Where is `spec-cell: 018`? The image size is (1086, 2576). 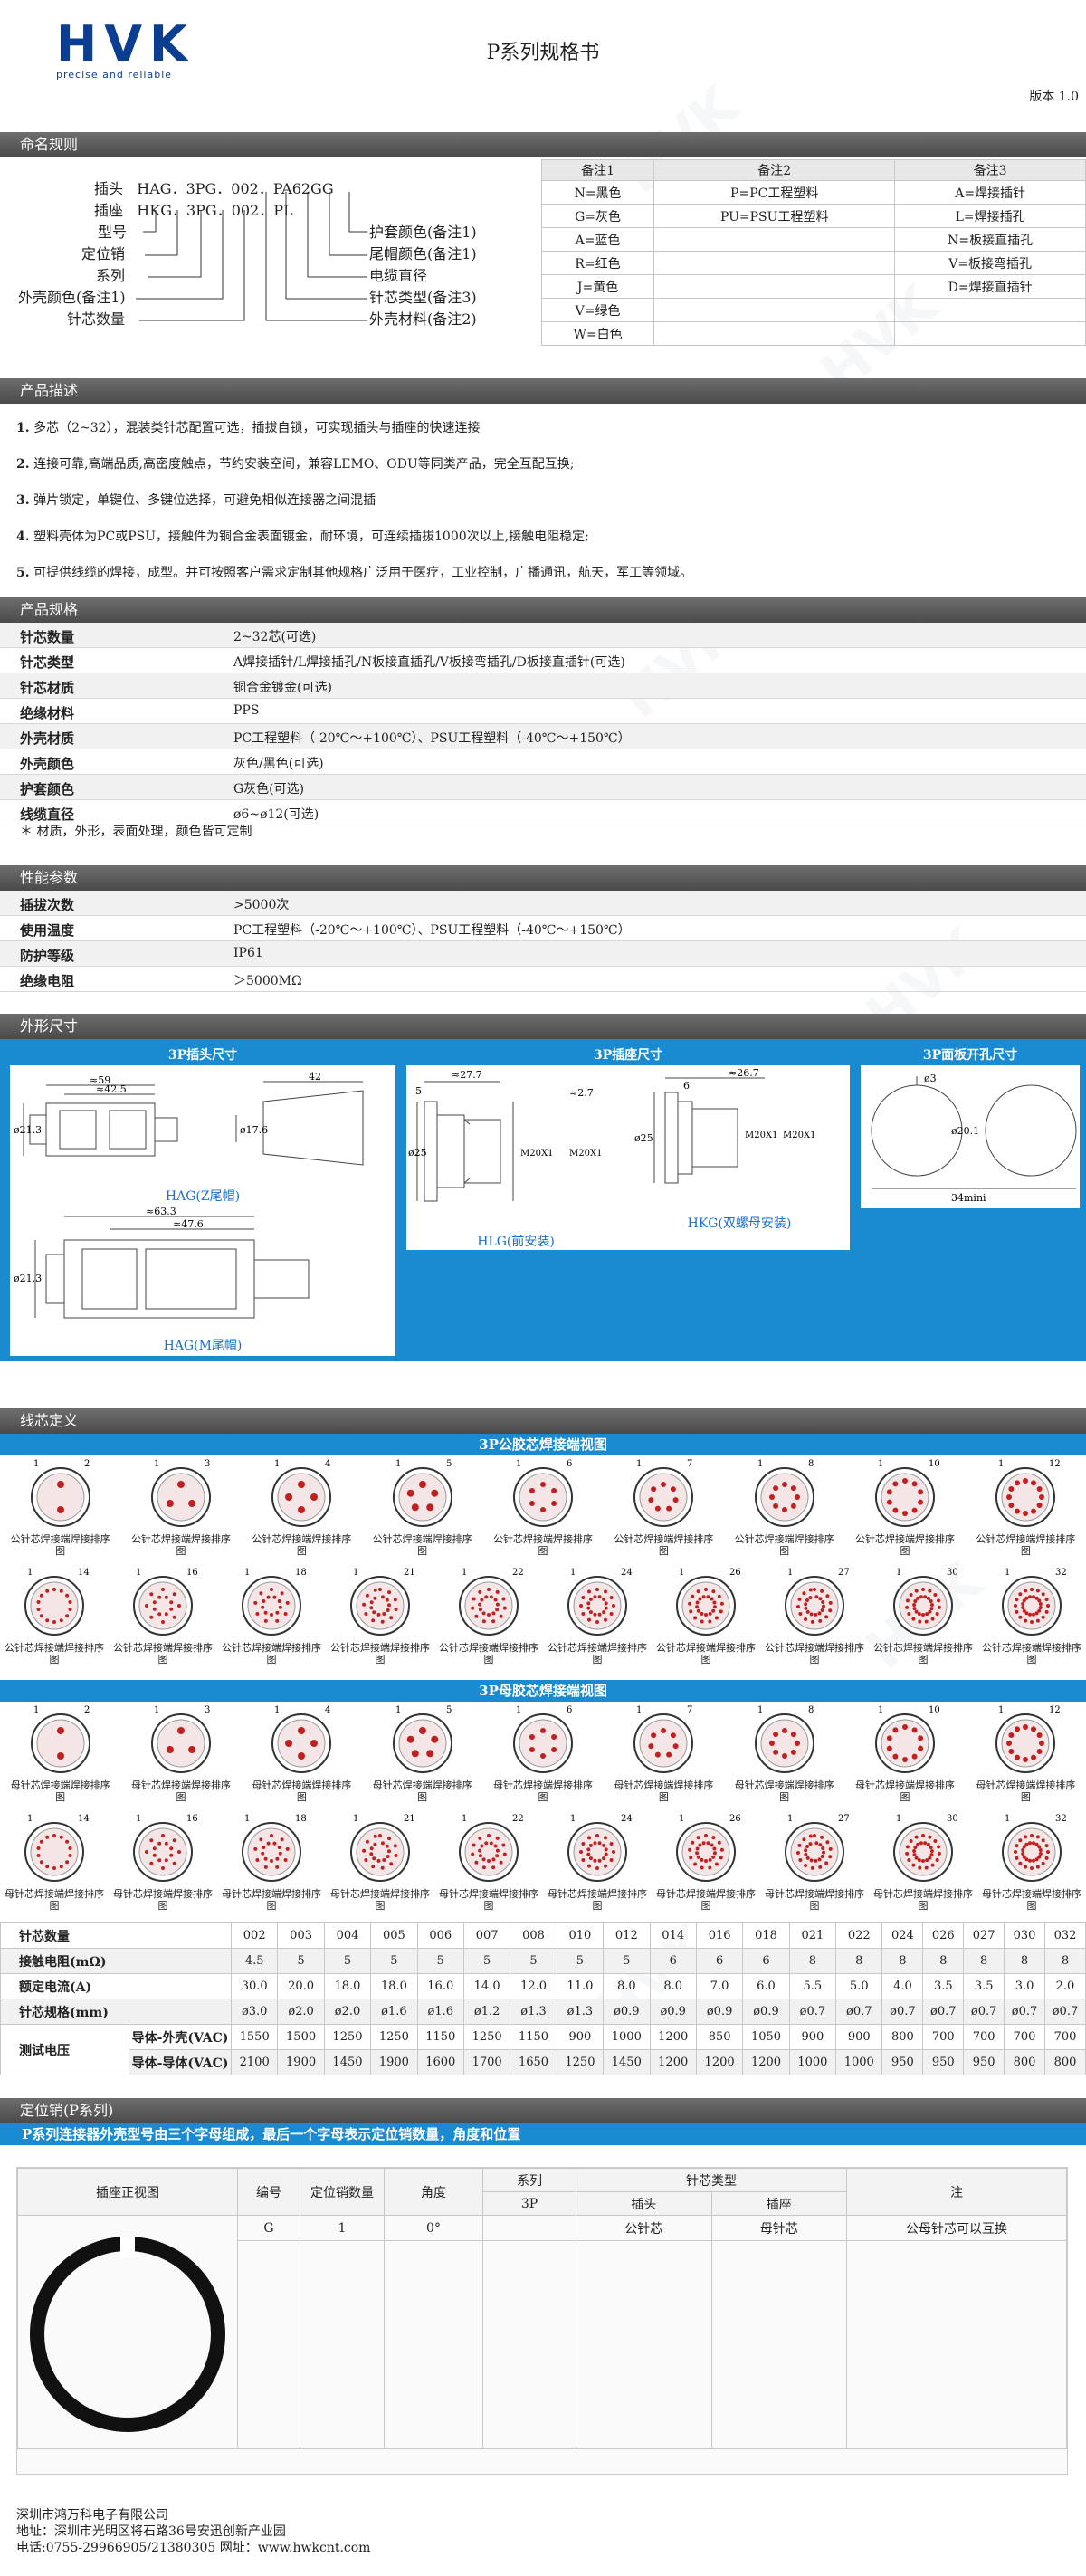
spec-cell: 018 is located at coordinates (766, 1935).